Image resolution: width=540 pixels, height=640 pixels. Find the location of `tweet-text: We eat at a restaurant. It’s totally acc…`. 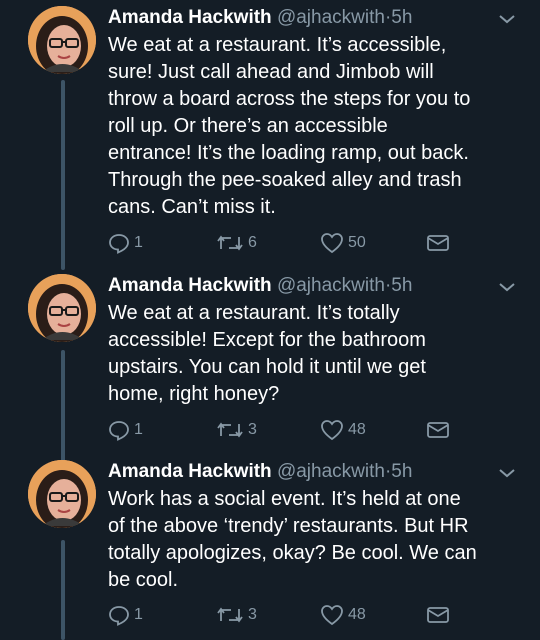

tweet-text: We eat at a restaurant. It’s totally acc… is located at coordinates (267, 353).